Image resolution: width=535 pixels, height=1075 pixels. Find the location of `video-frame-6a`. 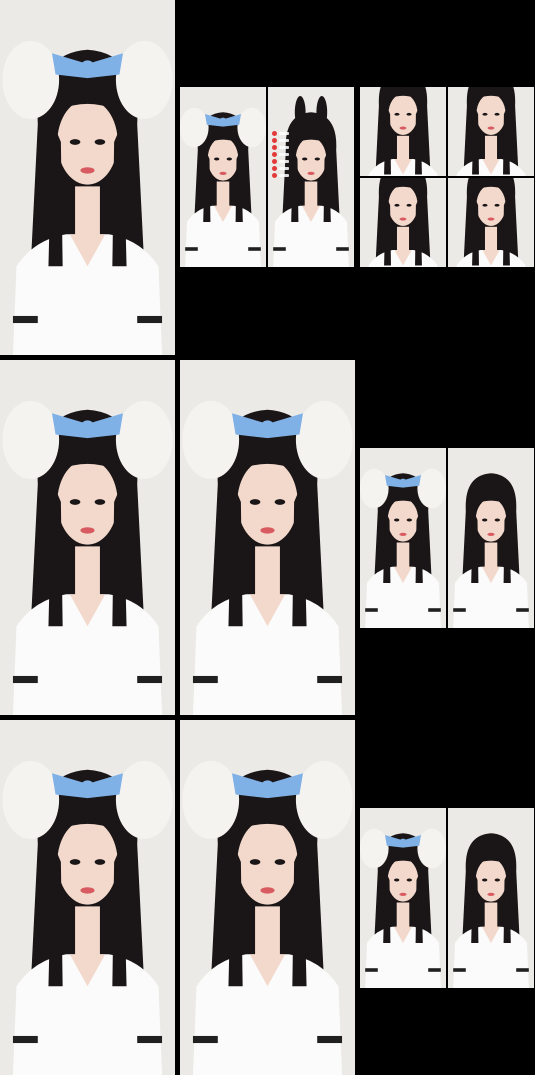

video-frame-6a is located at coordinates (403, 538).